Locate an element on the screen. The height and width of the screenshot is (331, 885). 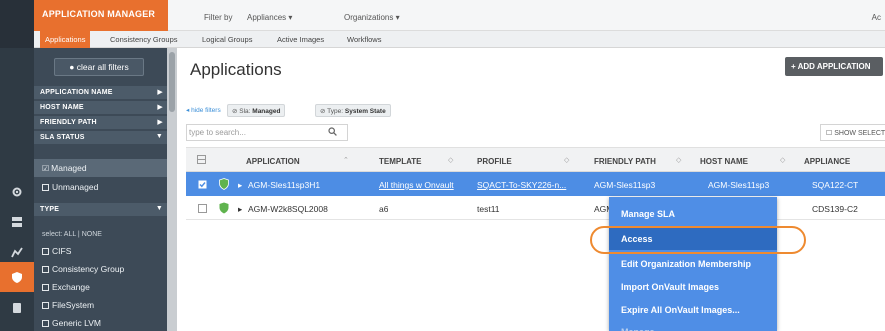
filter-header-label: APPLICATION NAME is located at coordinates (76, 92).